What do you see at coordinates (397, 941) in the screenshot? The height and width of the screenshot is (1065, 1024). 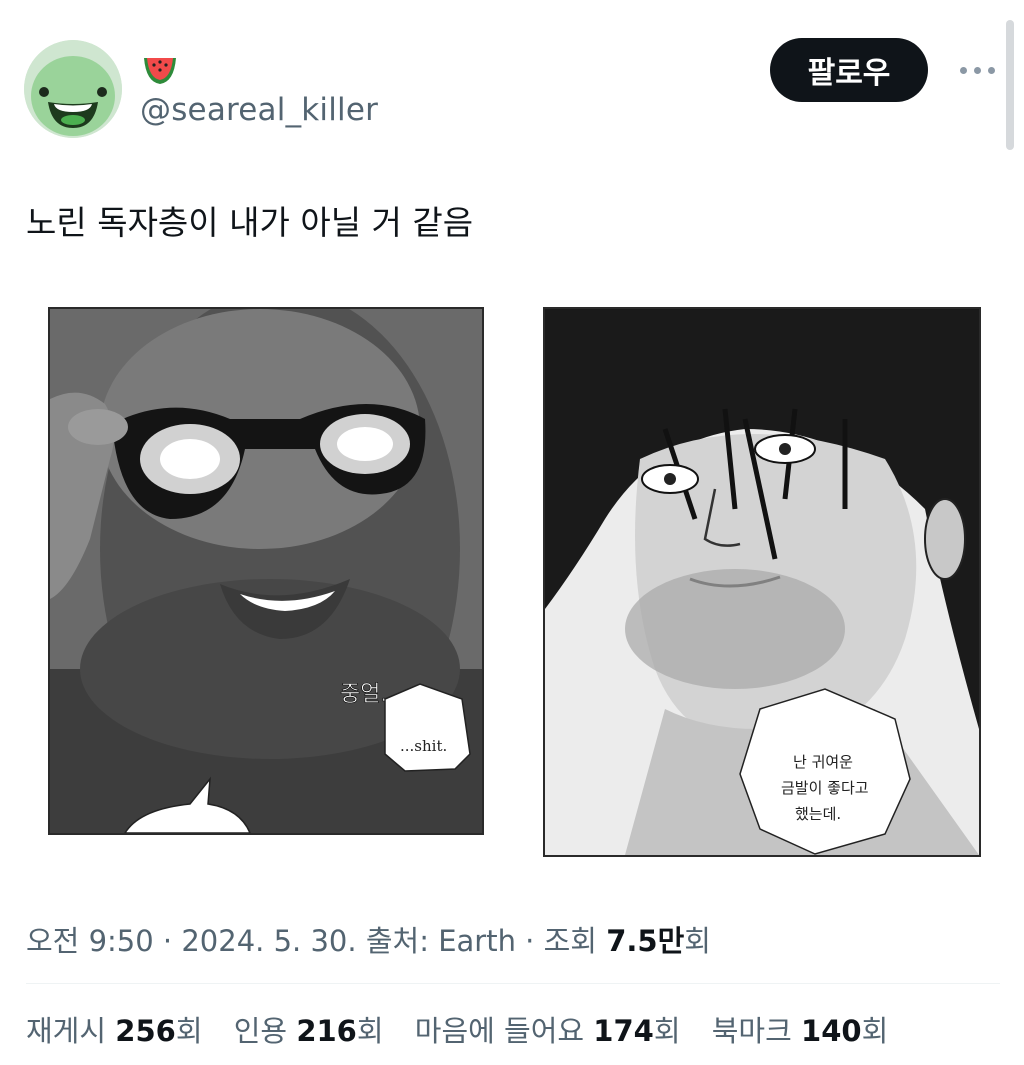 I see `source-label: 출처:` at bounding box center [397, 941].